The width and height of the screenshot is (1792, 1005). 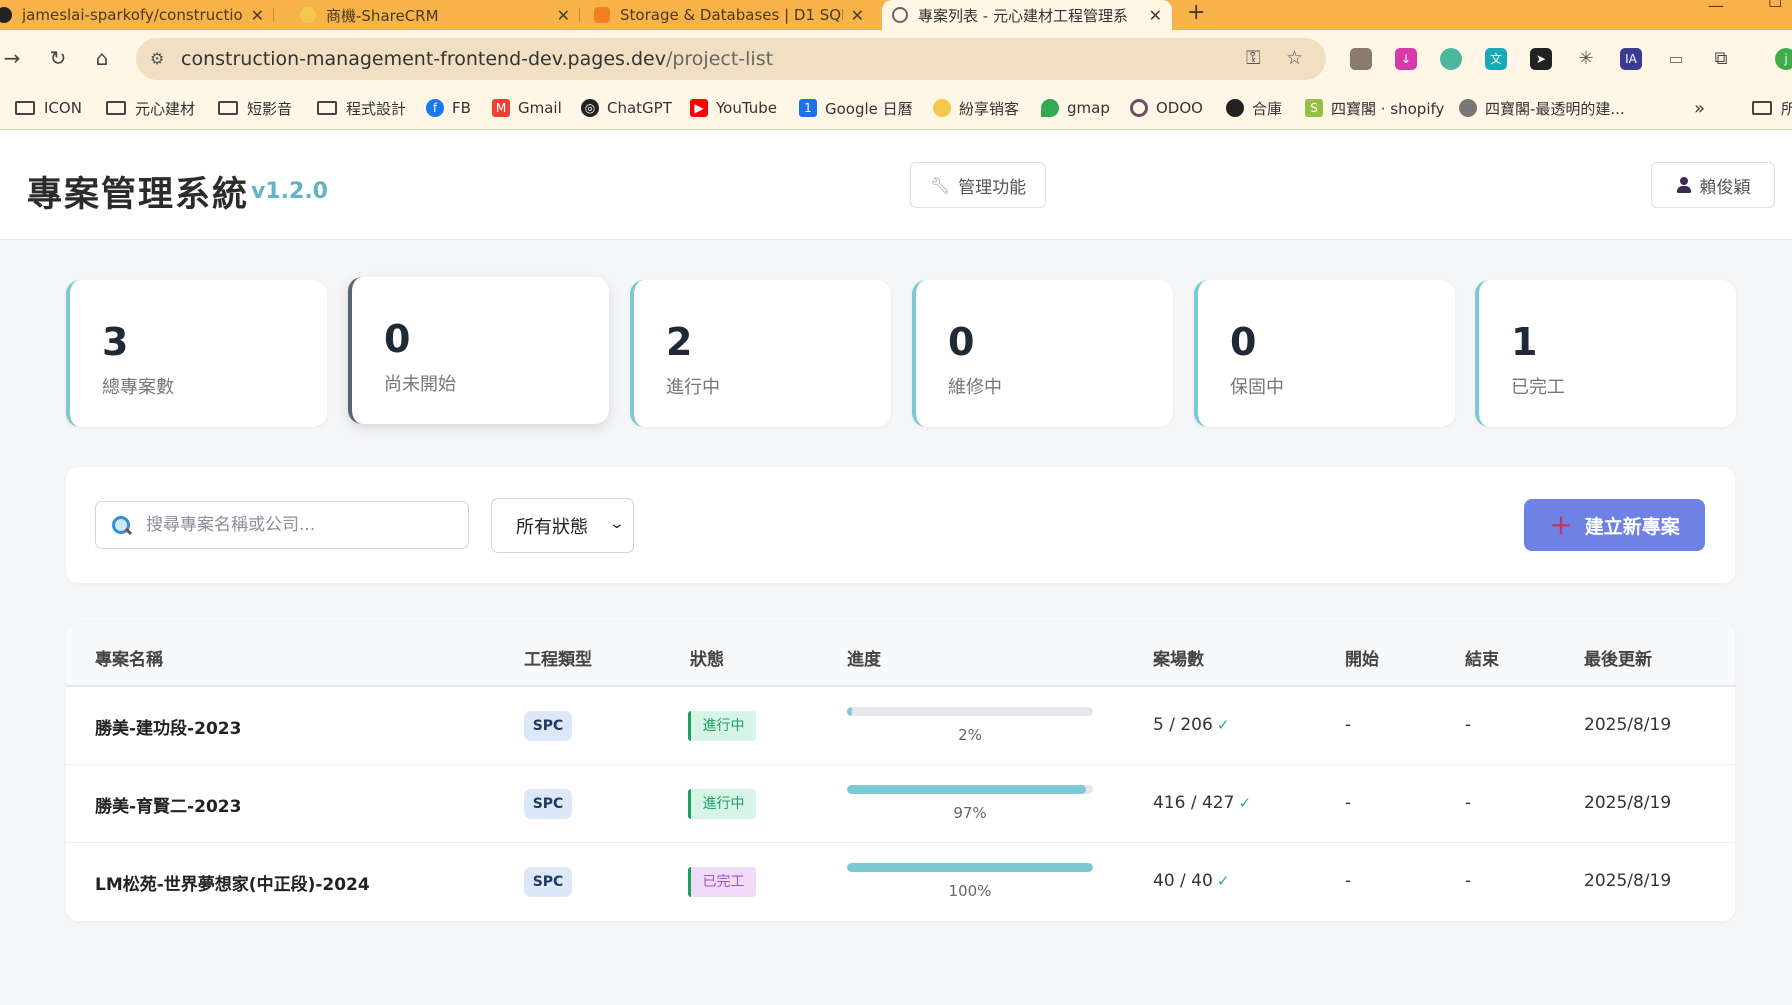 What do you see at coordinates (707, 657) in the screenshot?
I see `column-header-status: 狀態` at bounding box center [707, 657].